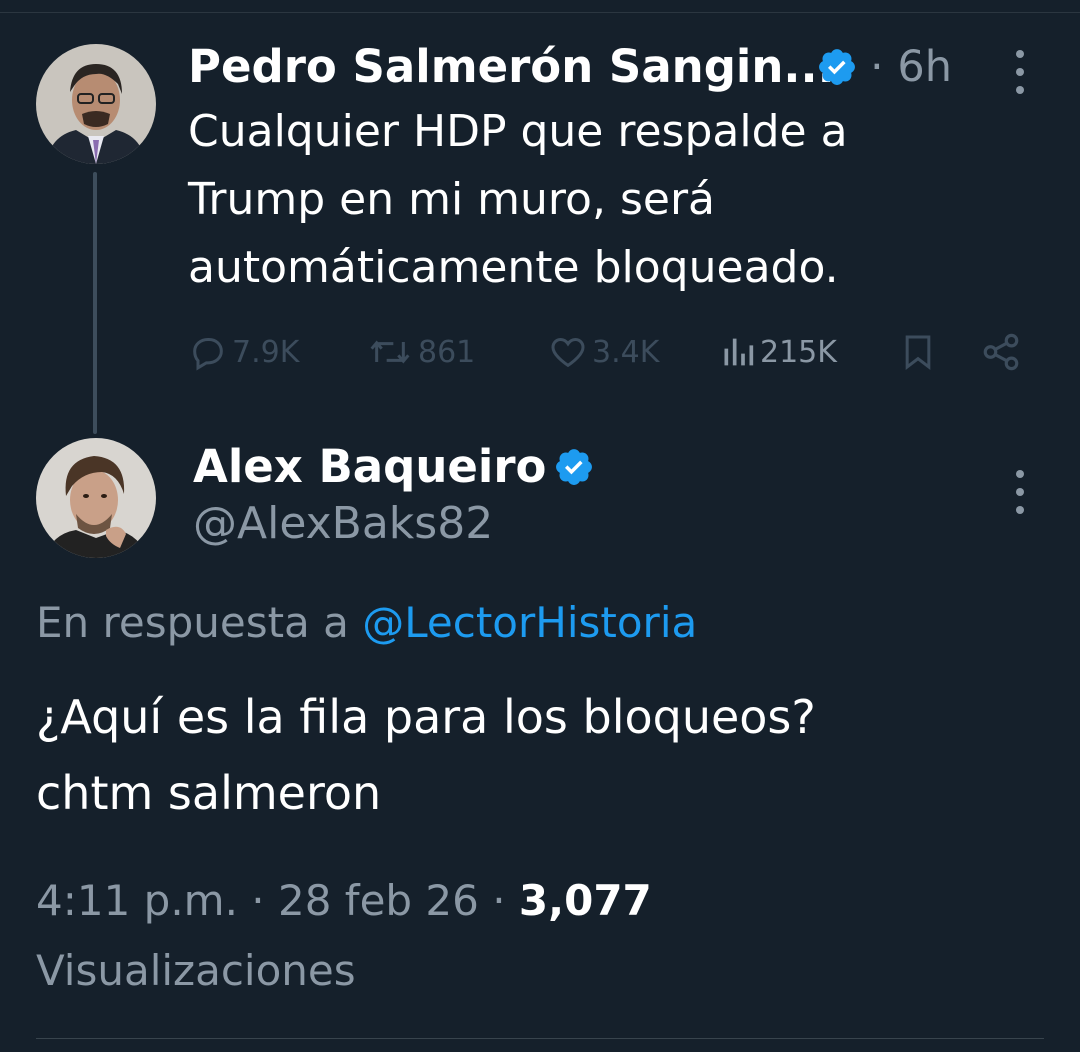 Image resolution: width=1080 pixels, height=1052 pixels. I want to click on views-count: 215K, so click(798, 352).